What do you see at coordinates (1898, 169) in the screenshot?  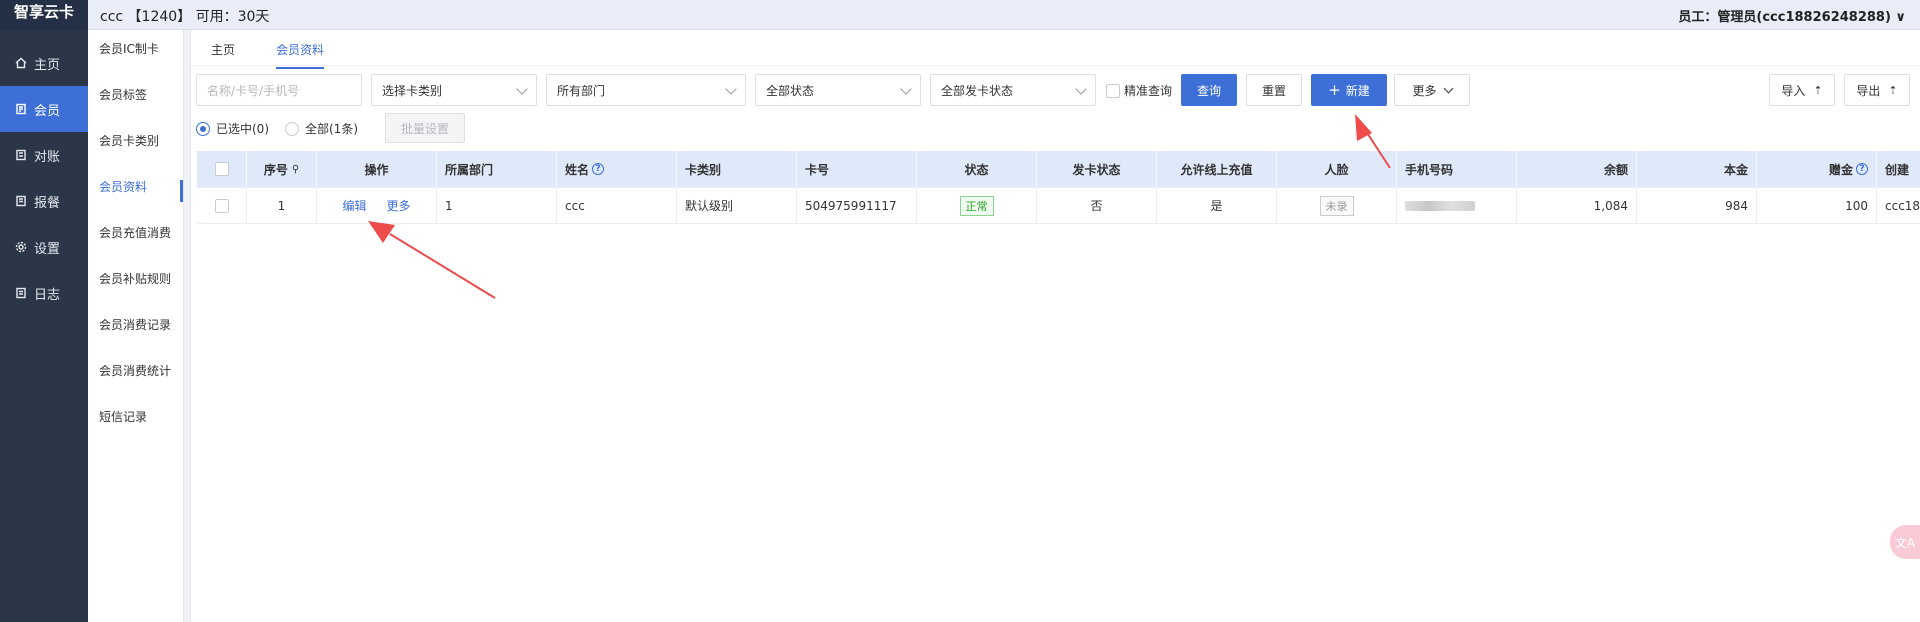 I see `col-created: 创建` at bounding box center [1898, 169].